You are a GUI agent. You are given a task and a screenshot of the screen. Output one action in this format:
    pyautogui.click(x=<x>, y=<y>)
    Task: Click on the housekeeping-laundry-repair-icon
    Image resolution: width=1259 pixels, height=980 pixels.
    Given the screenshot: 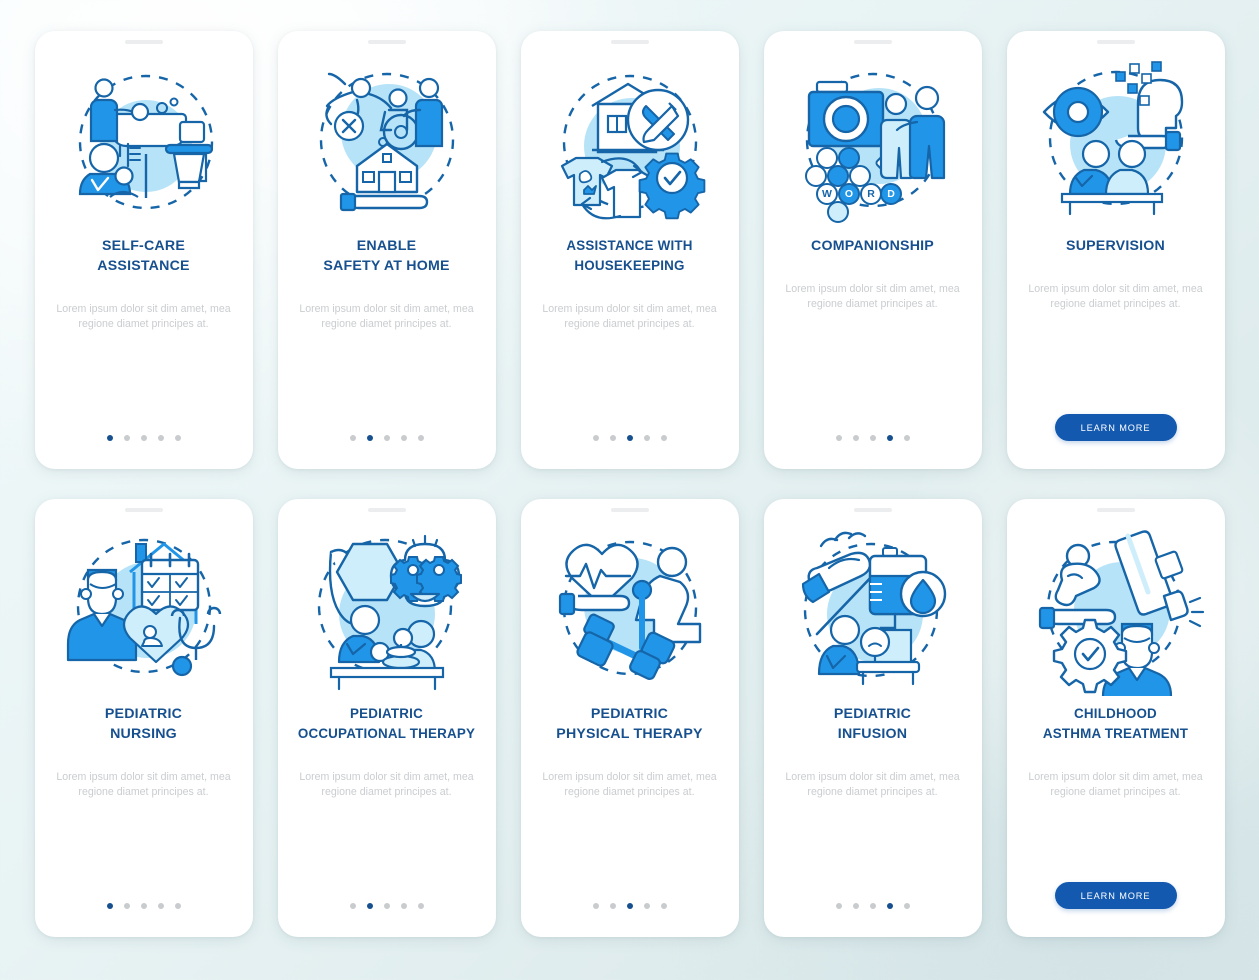 What is the action you would take?
    pyautogui.click(x=630, y=139)
    